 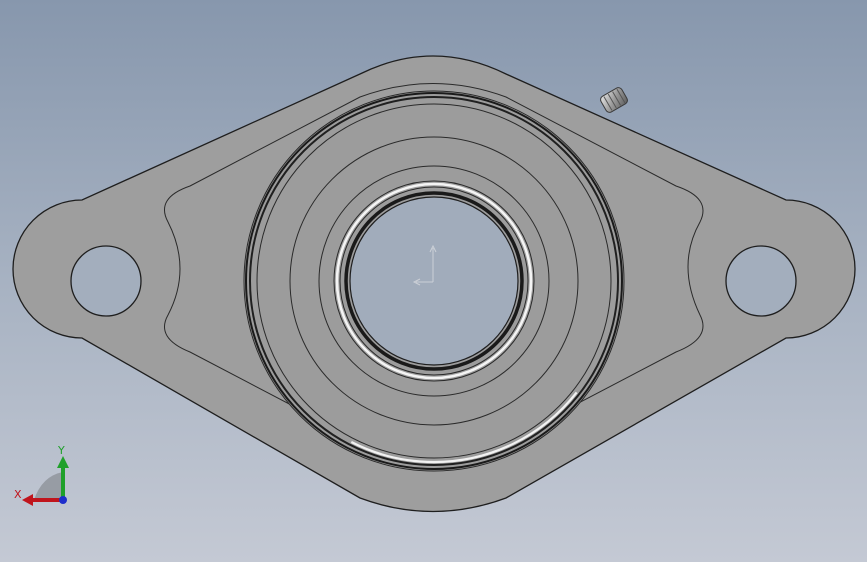 What do you see at coordinates (48, 486) in the screenshot?
I see `triad-plane` at bounding box center [48, 486].